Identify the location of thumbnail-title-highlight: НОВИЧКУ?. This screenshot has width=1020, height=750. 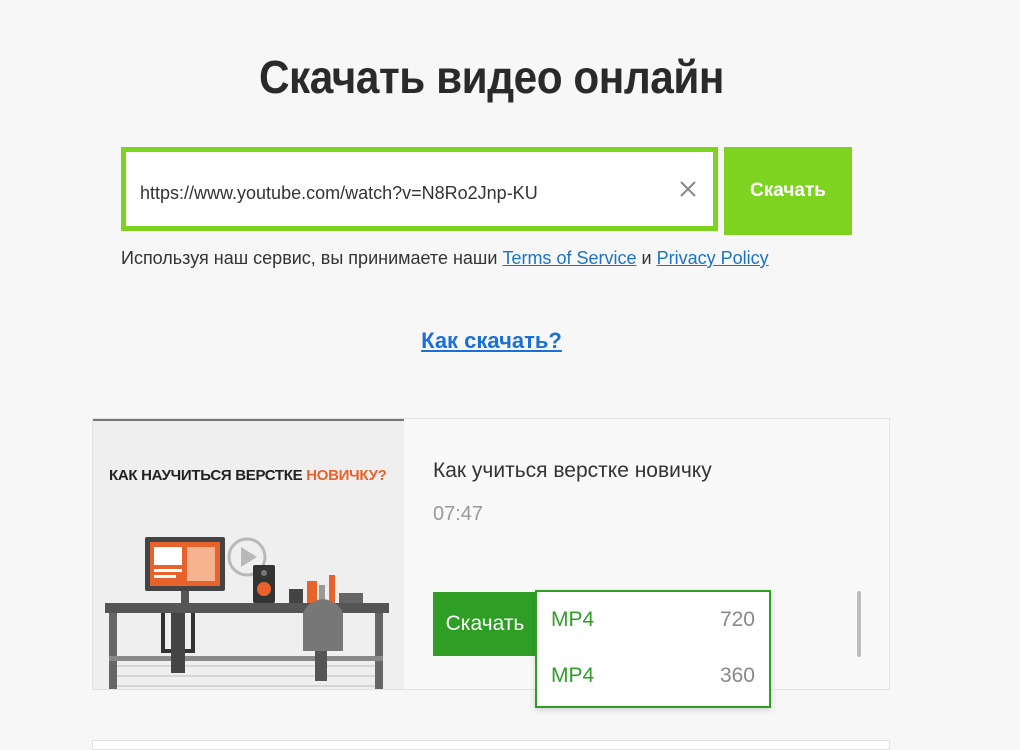
(346, 475).